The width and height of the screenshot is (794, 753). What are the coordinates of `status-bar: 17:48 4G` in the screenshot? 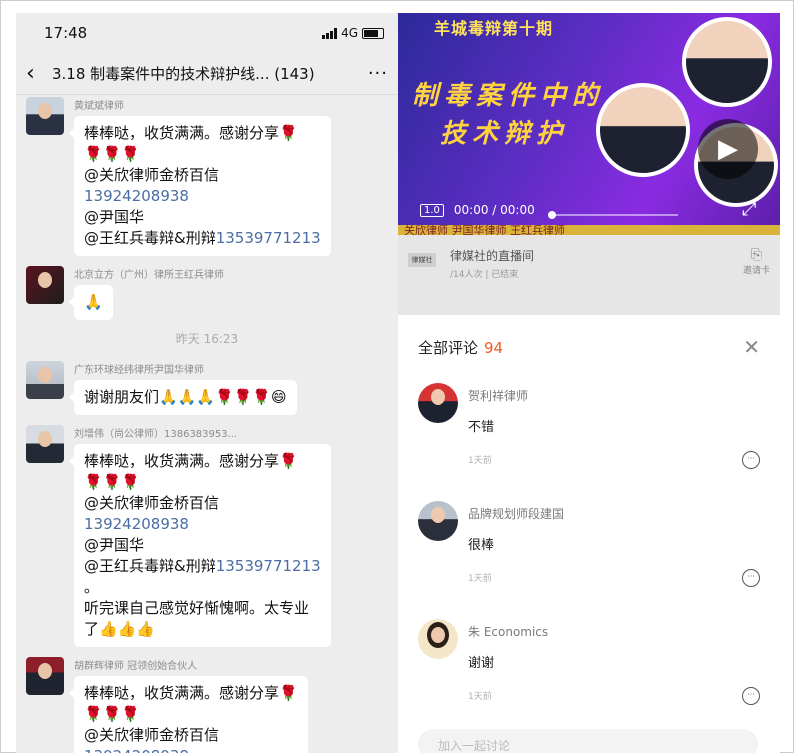 It's located at (207, 33).